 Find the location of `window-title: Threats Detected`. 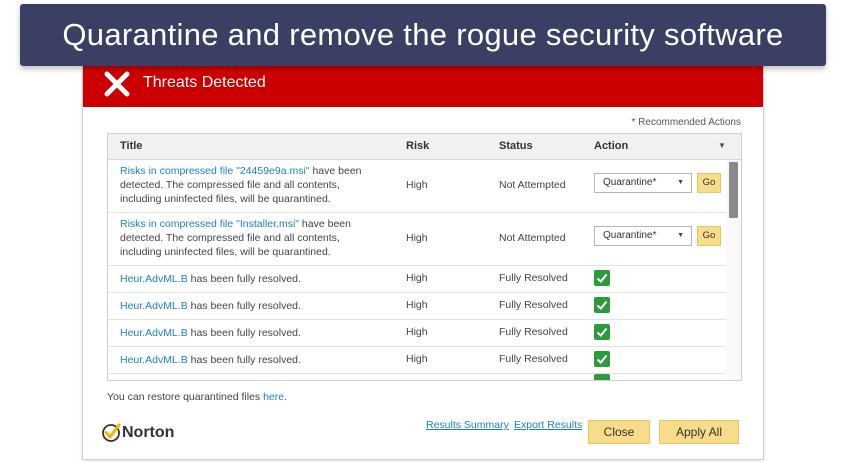

window-title: Threats Detected is located at coordinates (204, 82).